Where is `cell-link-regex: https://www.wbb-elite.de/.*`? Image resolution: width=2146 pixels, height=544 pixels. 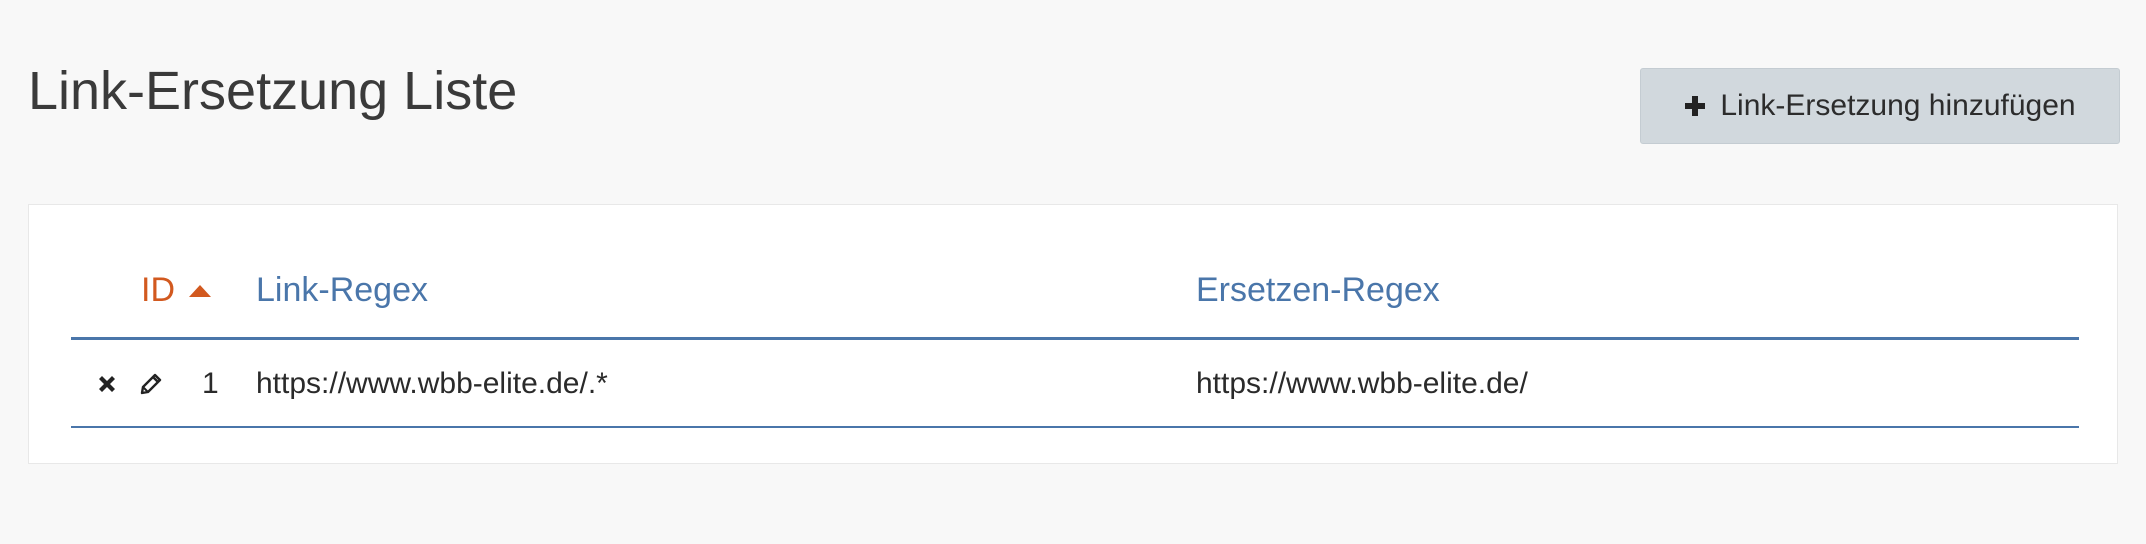
cell-link-regex: https://www.wbb-elite.de/.* is located at coordinates (432, 383).